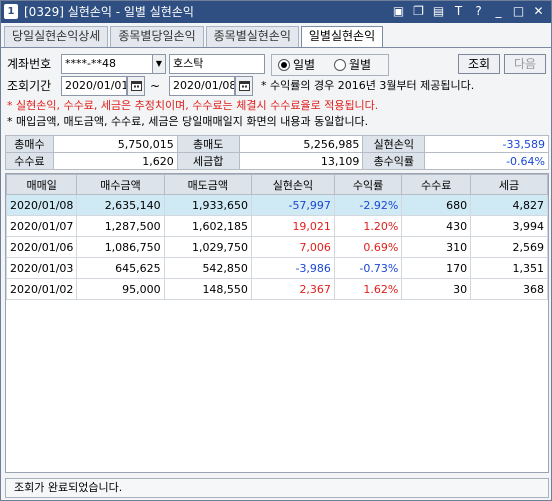 The width and height of the screenshot is (552, 501). What do you see at coordinates (41, 226) in the screenshot?
I see `cell-trade-date: 2020/01/07` at bounding box center [41, 226].